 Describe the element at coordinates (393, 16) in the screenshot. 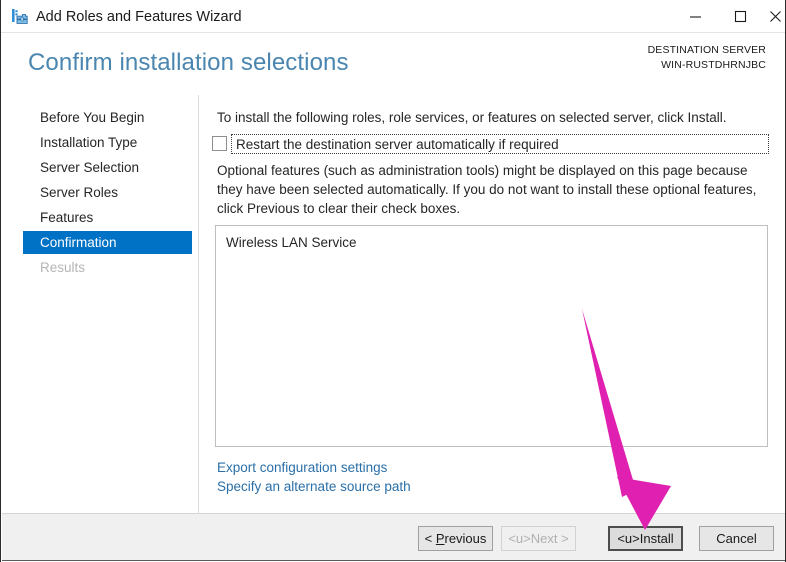

I see `title-bar: Add Roles and Features Wizard` at that location.